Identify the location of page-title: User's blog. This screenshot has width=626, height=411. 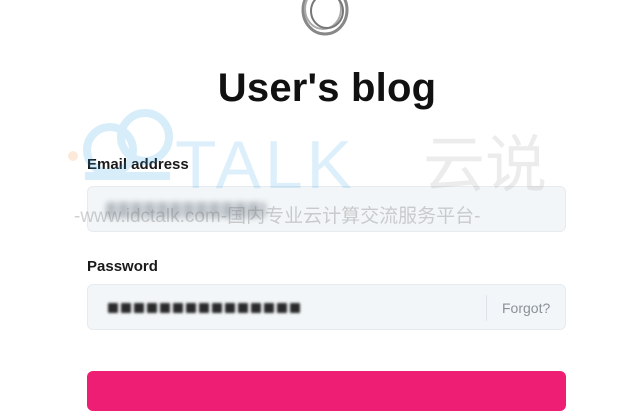
(327, 88).